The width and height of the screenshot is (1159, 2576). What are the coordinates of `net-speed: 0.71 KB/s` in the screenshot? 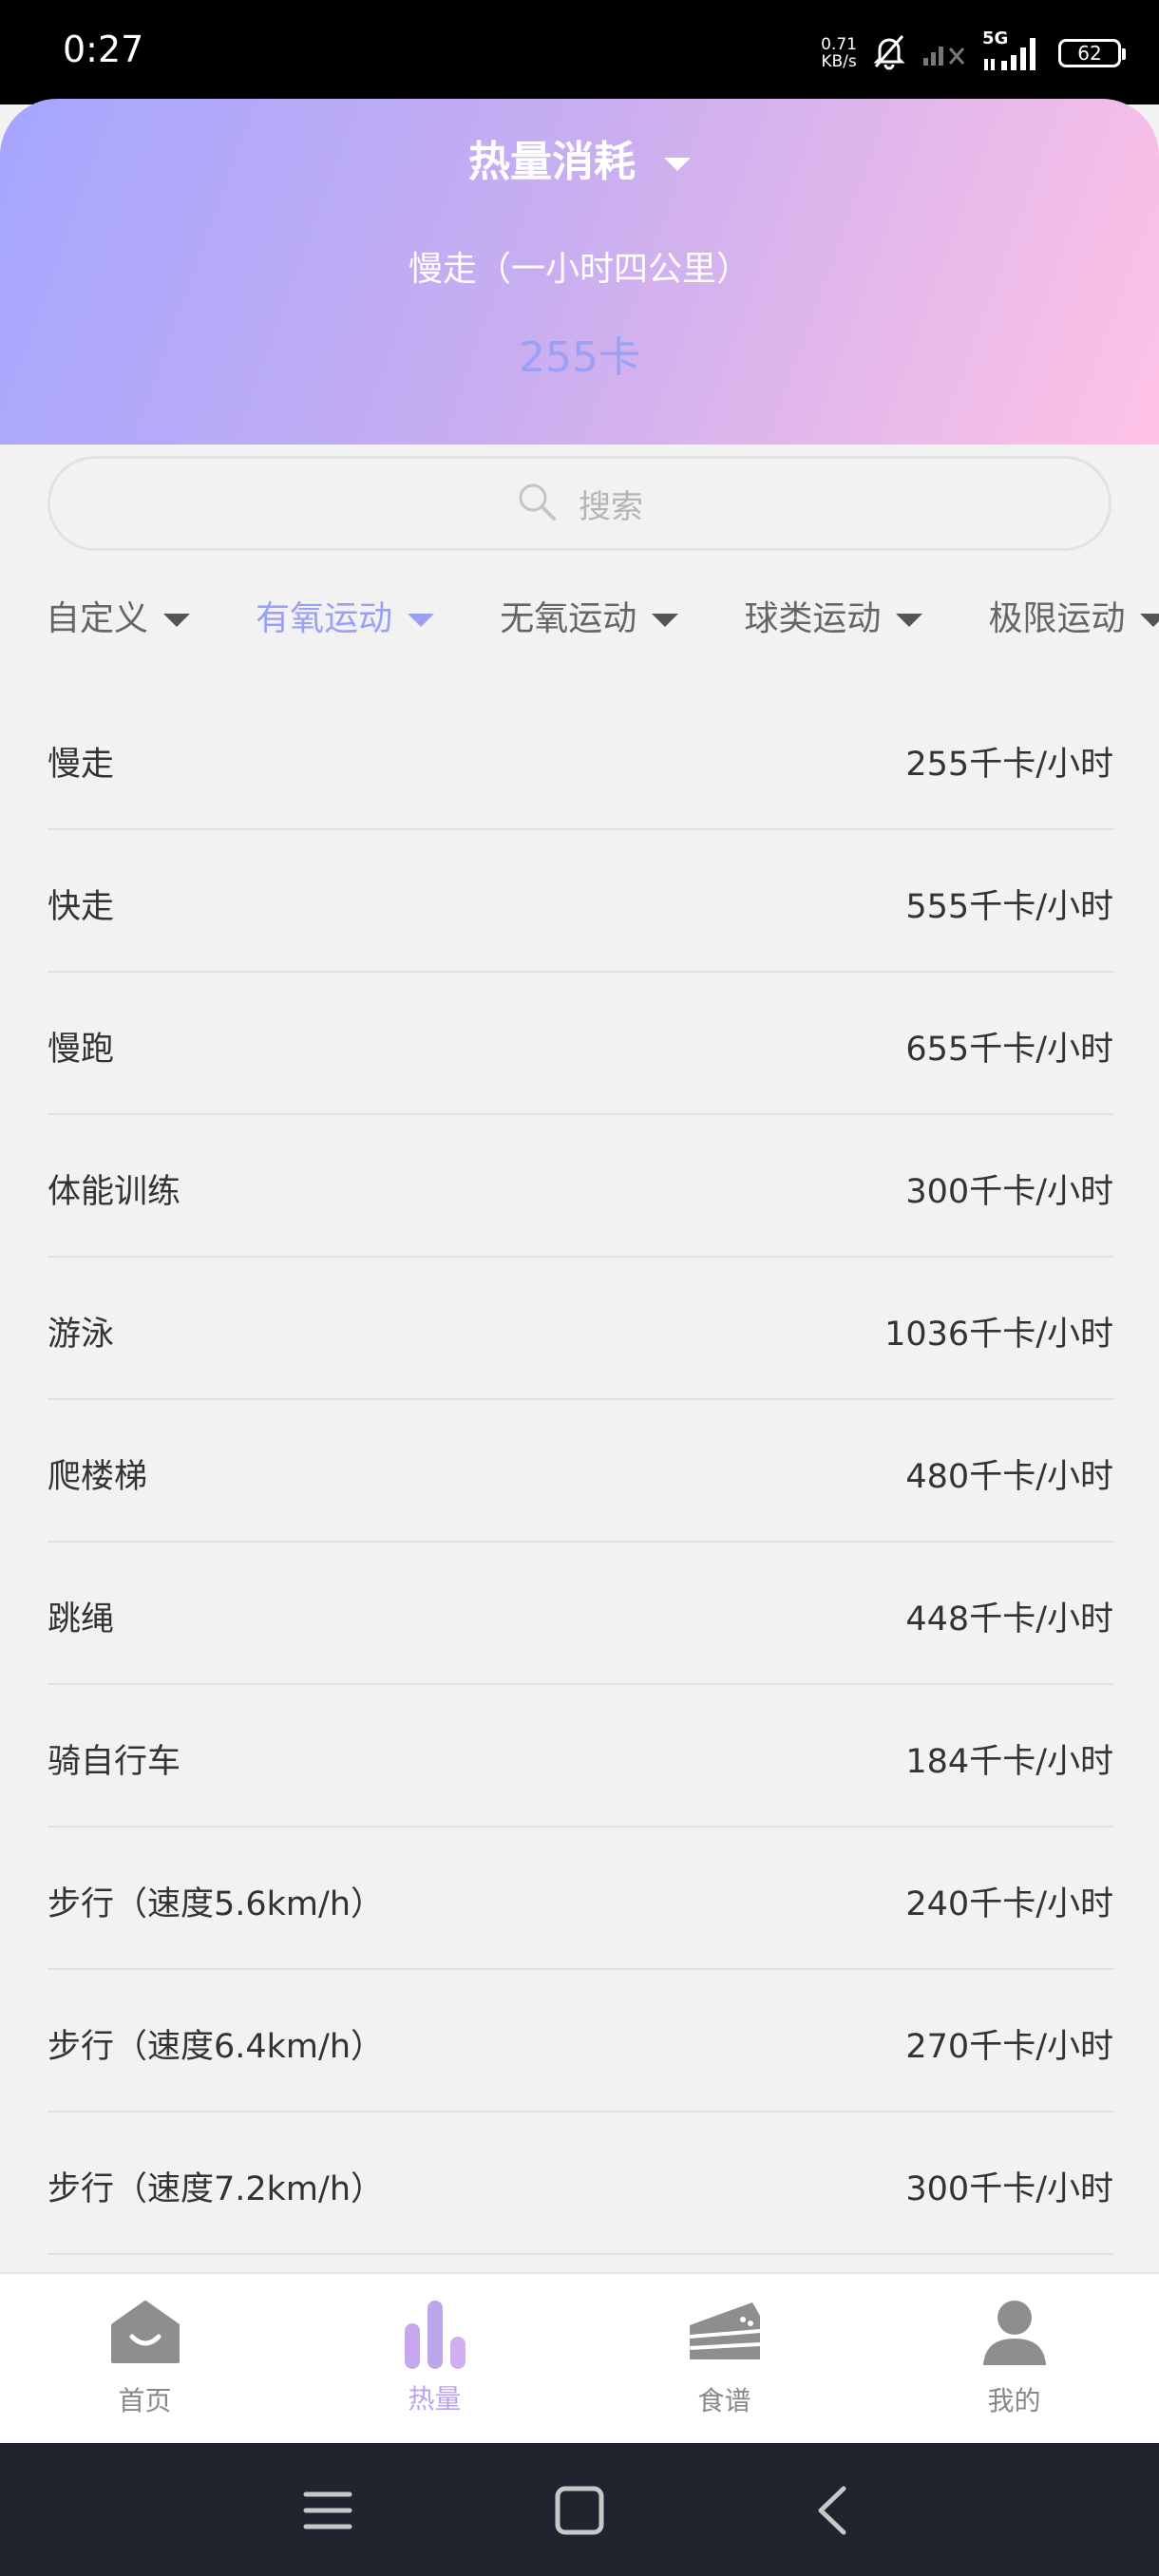 It's located at (839, 53).